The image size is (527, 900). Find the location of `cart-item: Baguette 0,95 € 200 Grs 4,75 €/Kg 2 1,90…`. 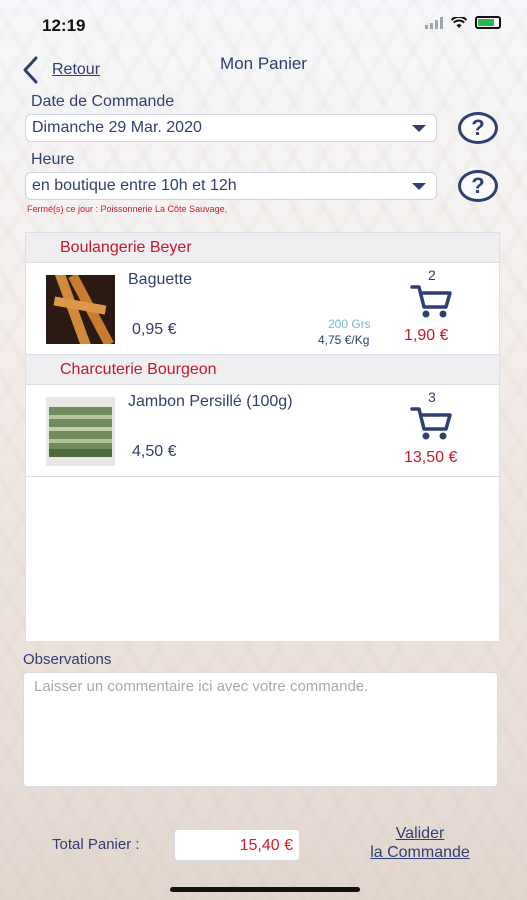

cart-item: Baguette 0,95 € 200 Grs 4,75 €/Kg 2 1,90… is located at coordinates (262, 309).